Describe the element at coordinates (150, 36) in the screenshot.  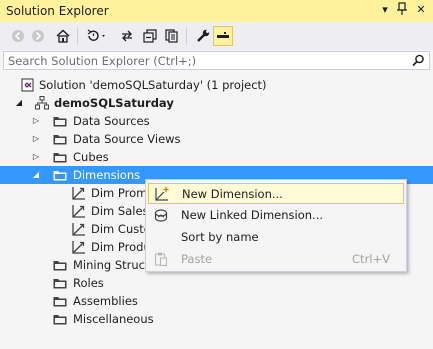
I see `collapse-all-icon` at that location.